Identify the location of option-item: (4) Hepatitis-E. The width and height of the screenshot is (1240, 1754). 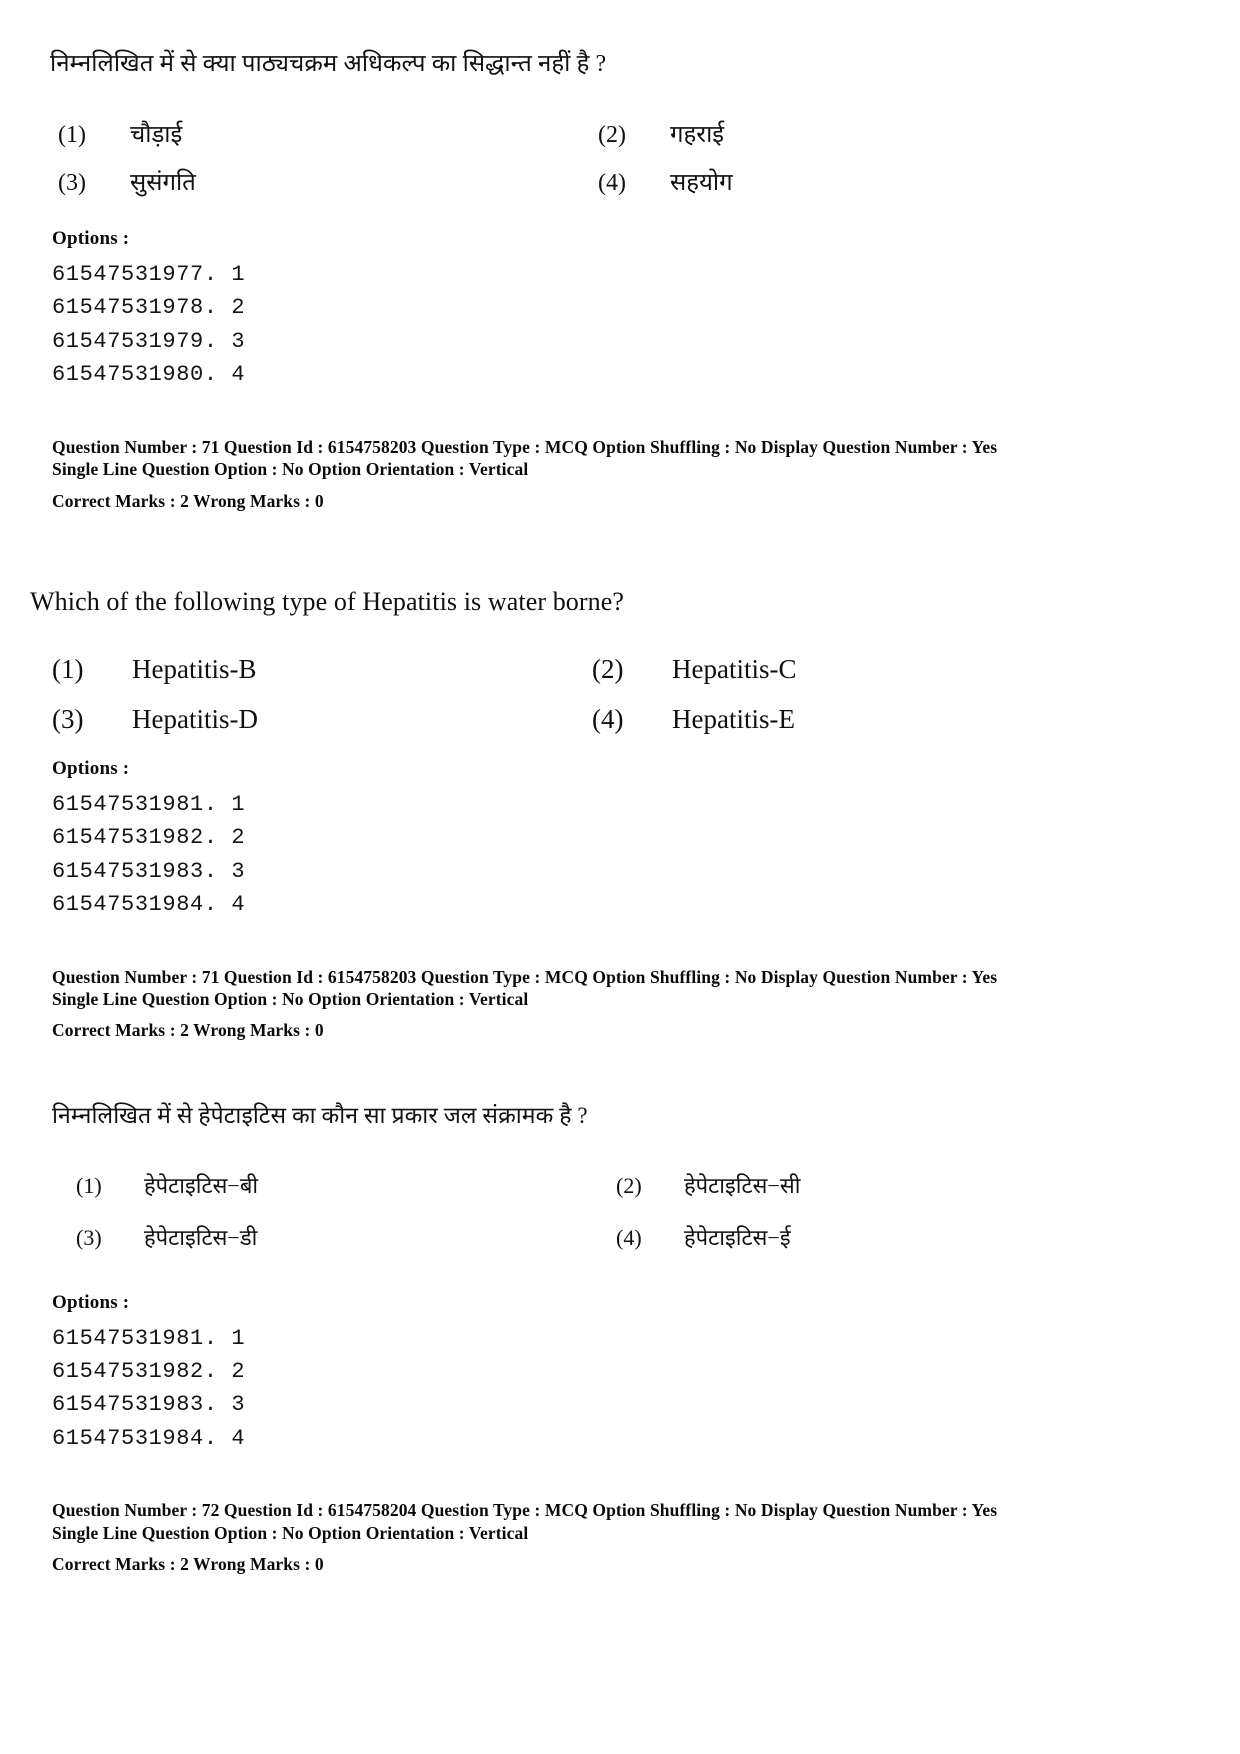
(886, 710).